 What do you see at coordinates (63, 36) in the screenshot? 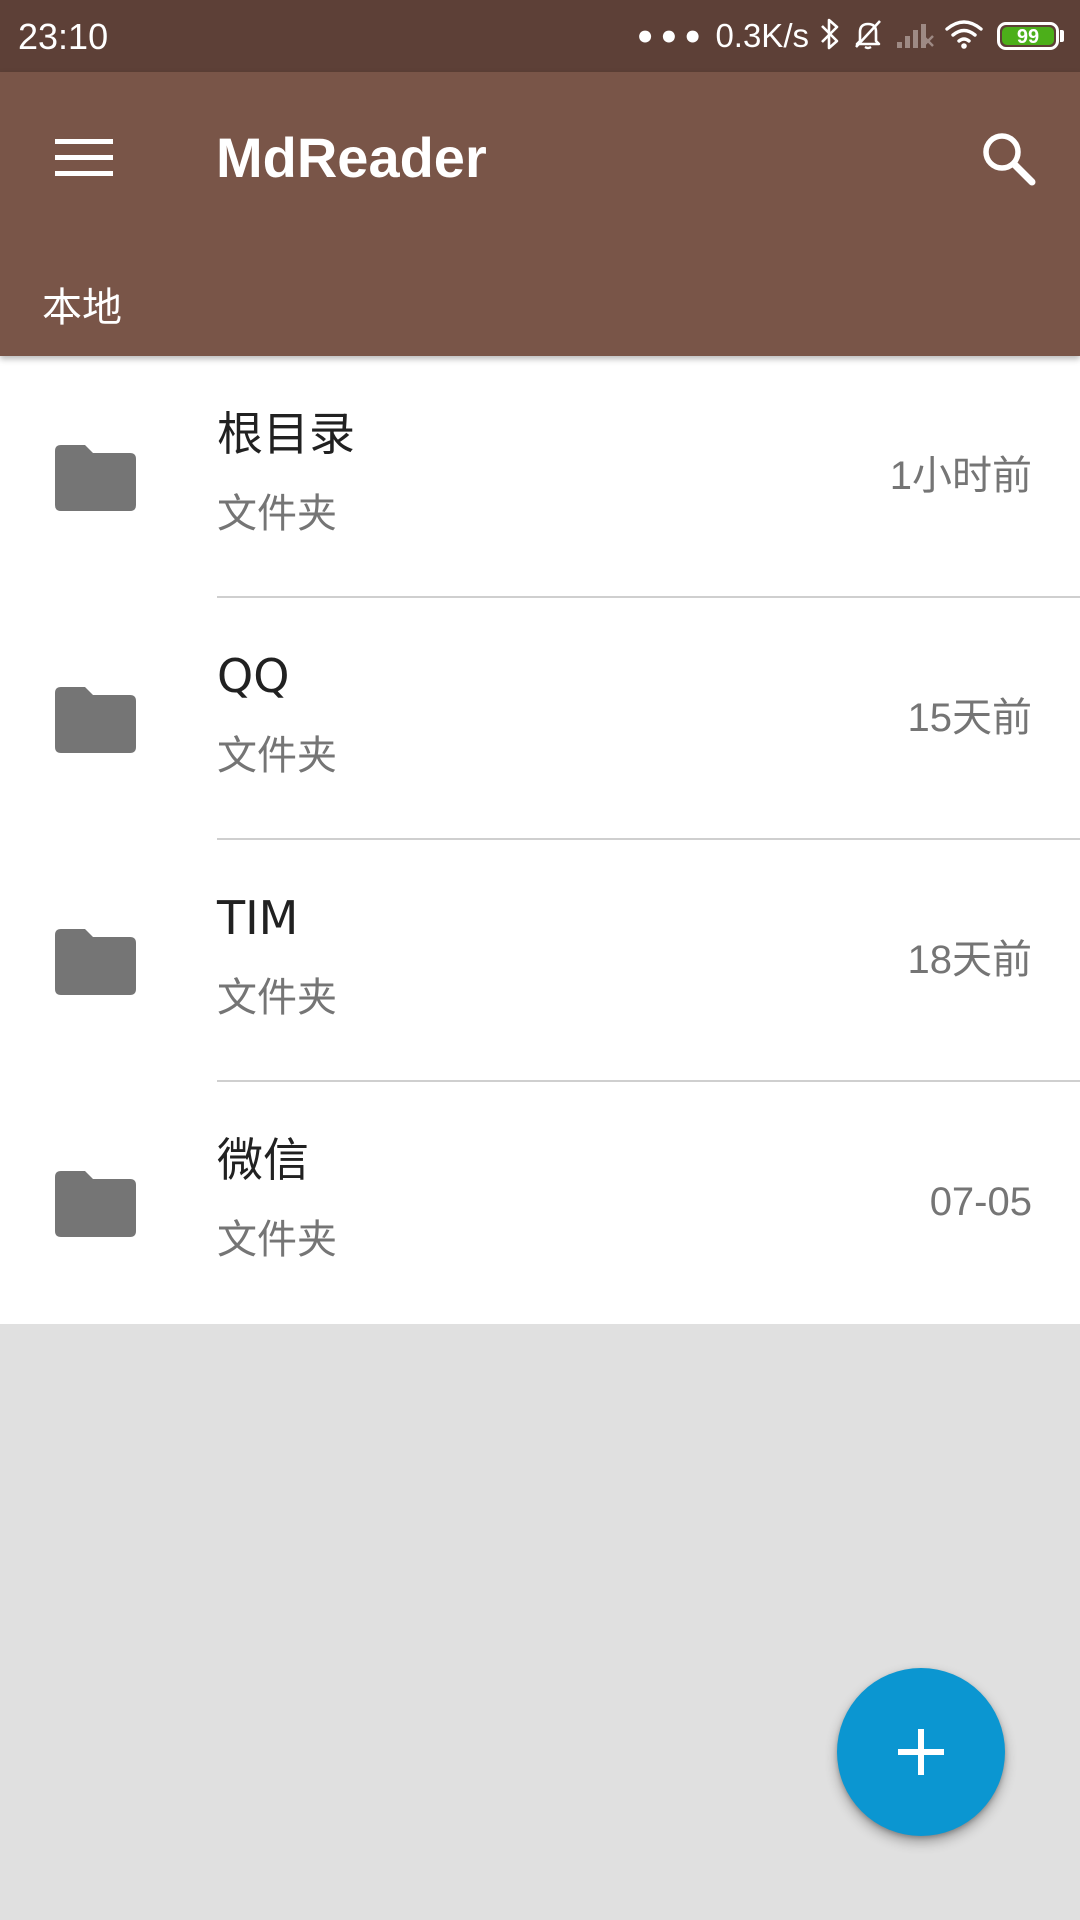
I see `status-time: 23:10` at bounding box center [63, 36].